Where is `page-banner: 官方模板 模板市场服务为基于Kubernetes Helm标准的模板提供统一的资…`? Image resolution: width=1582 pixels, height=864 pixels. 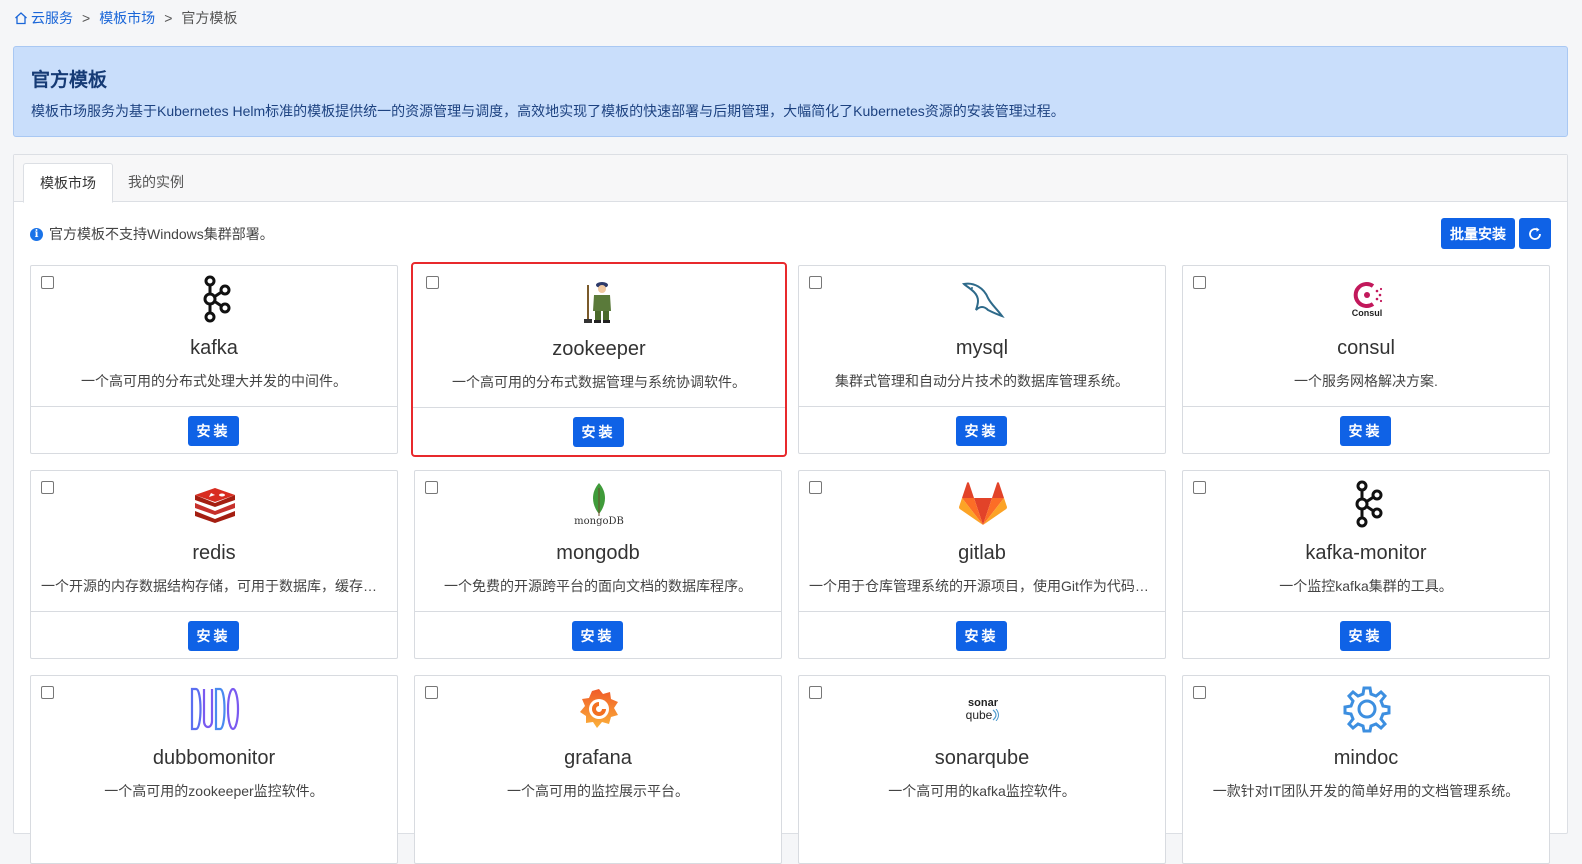
page-banner: 官方模板 模板市场服务为基于Kubernetes Helm标准的模板提供统一的资… is located at coordinates (790, 91).